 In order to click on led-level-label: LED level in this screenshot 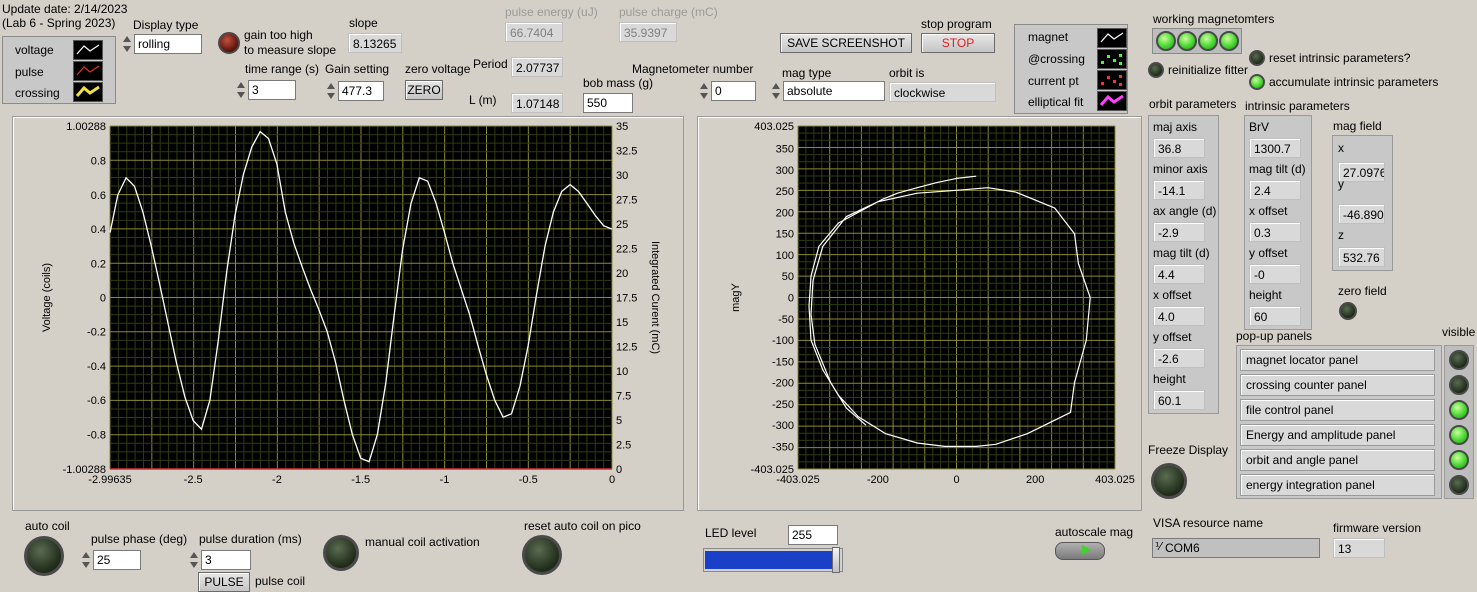, I will do `click(731, 533)`.